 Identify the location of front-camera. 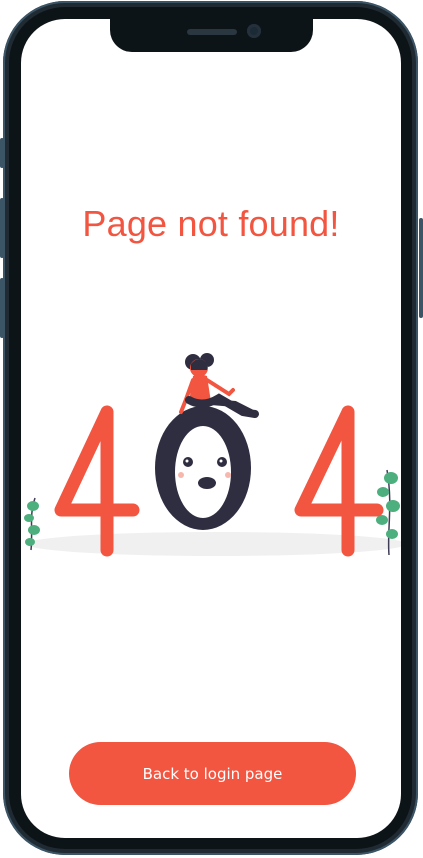
(254, 31).